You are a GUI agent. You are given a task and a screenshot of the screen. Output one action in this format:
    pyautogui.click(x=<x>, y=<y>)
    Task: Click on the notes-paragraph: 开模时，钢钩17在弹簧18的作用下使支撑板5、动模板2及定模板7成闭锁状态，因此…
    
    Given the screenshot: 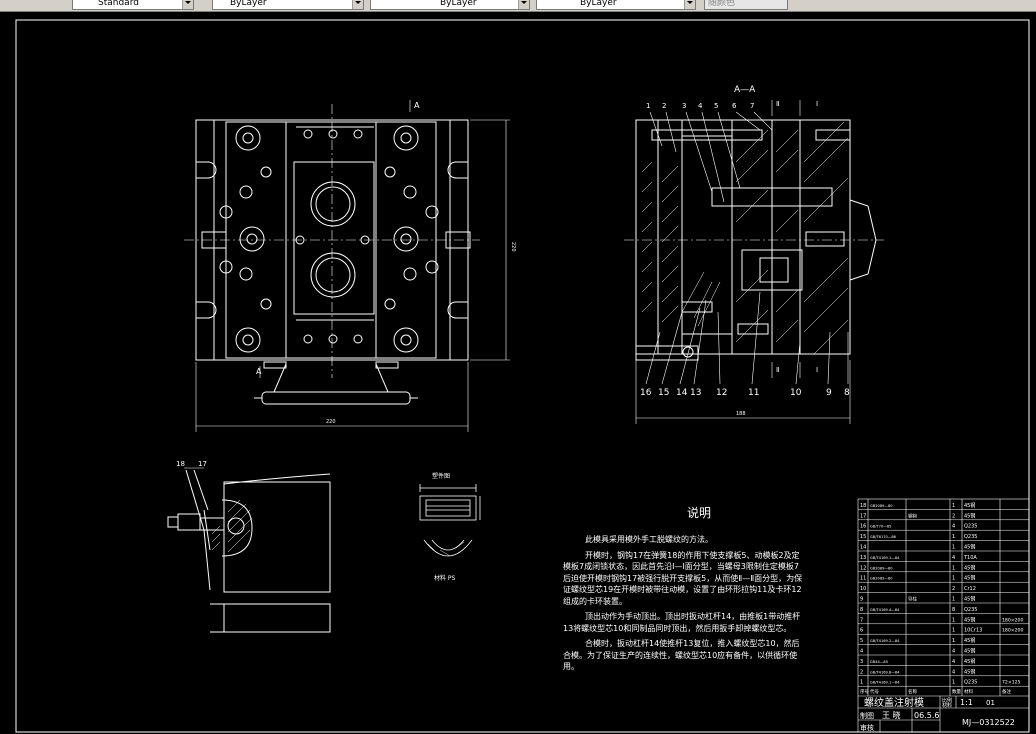 What is the action you would take?
    pyautogui.click(x=683, y=578)
    